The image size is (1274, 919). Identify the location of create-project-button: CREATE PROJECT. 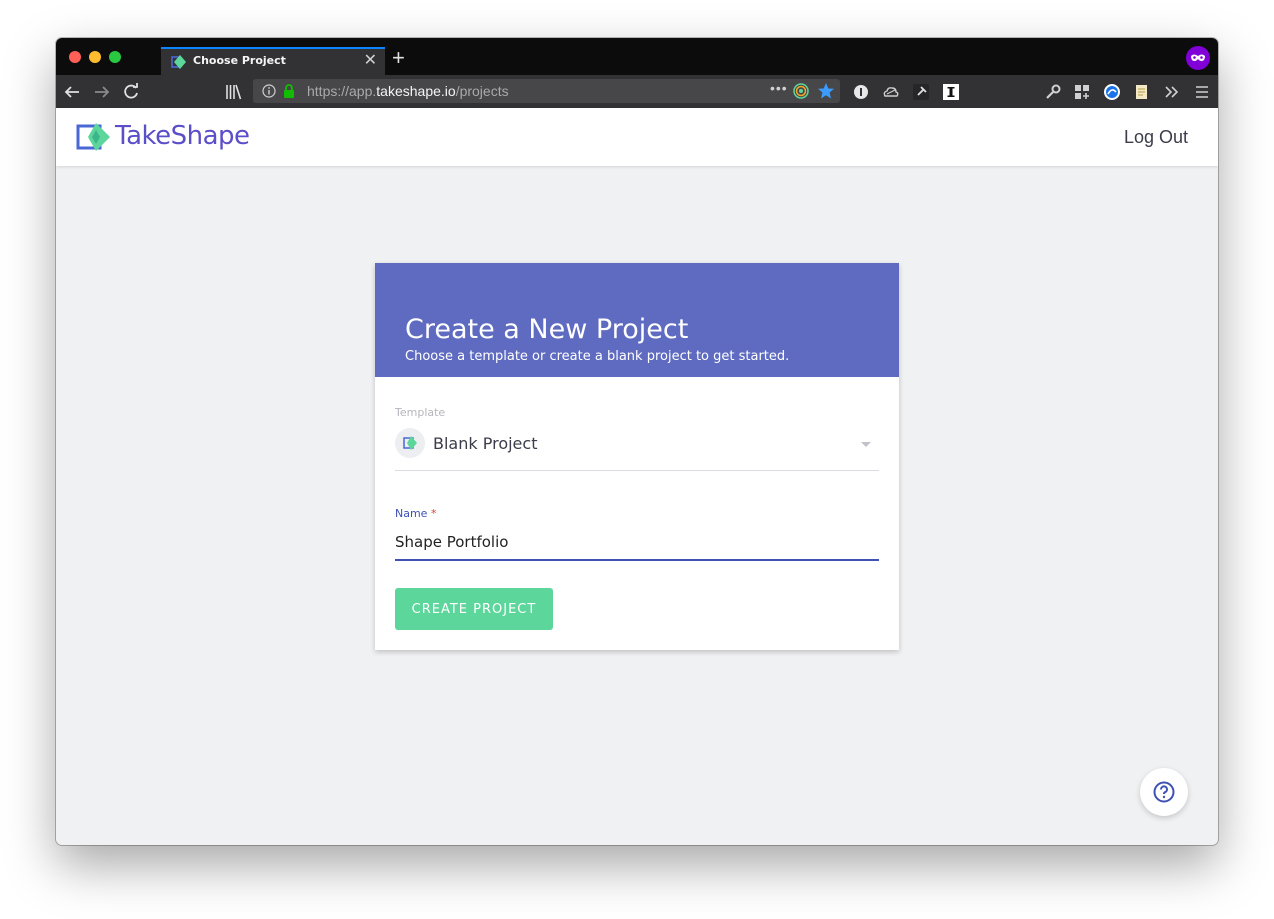
(474, 609).